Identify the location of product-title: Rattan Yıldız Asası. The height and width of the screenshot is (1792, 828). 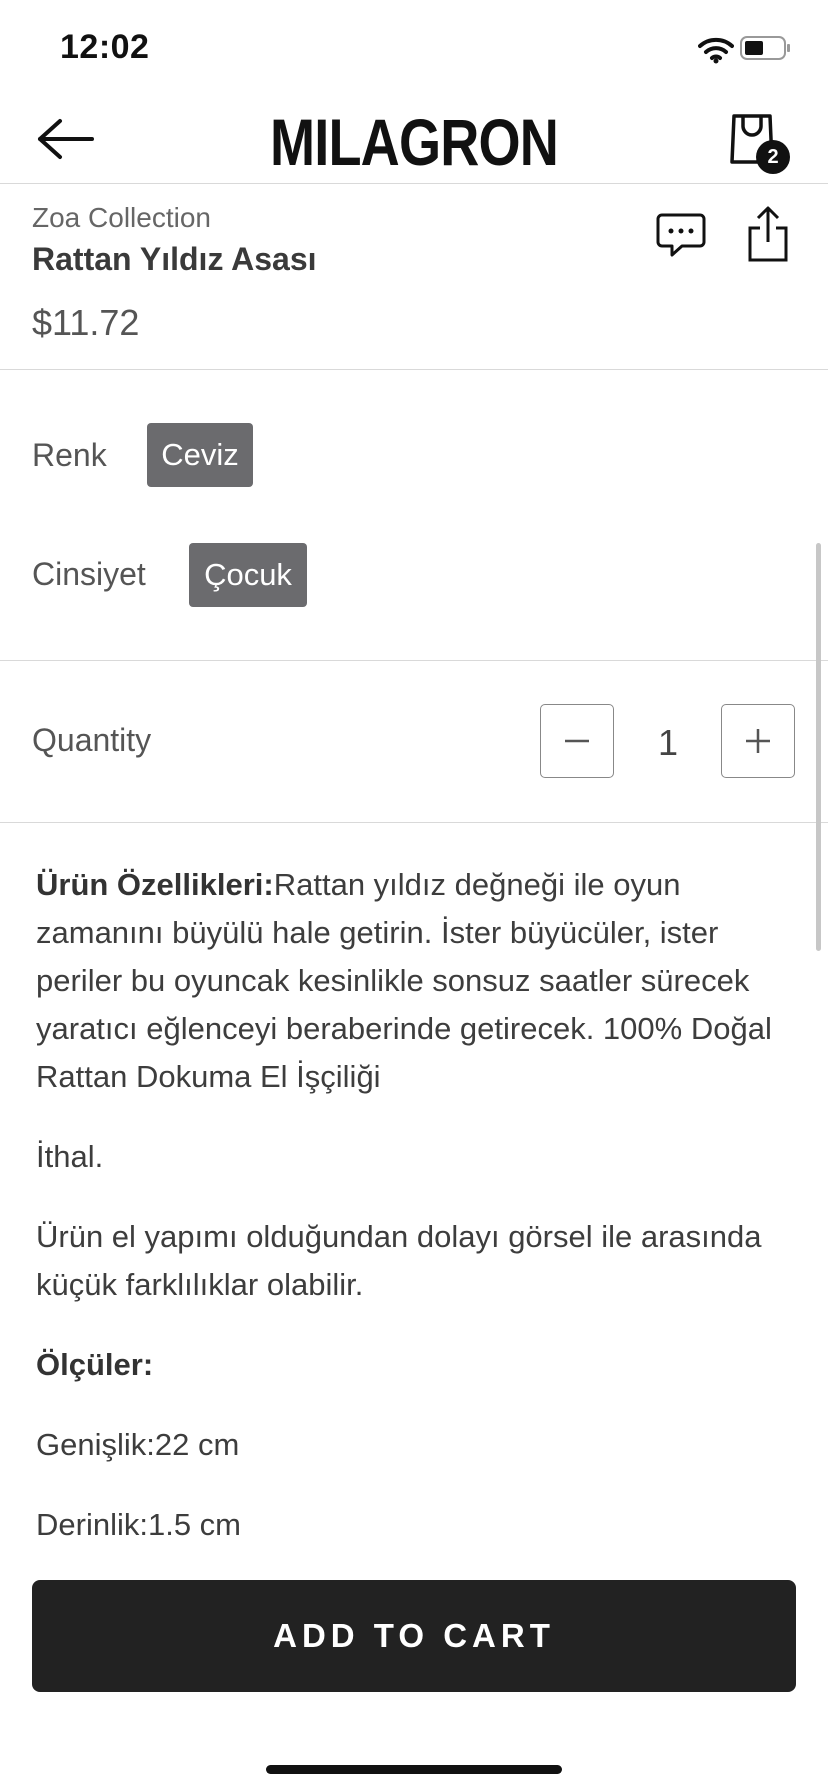
(174, 259).